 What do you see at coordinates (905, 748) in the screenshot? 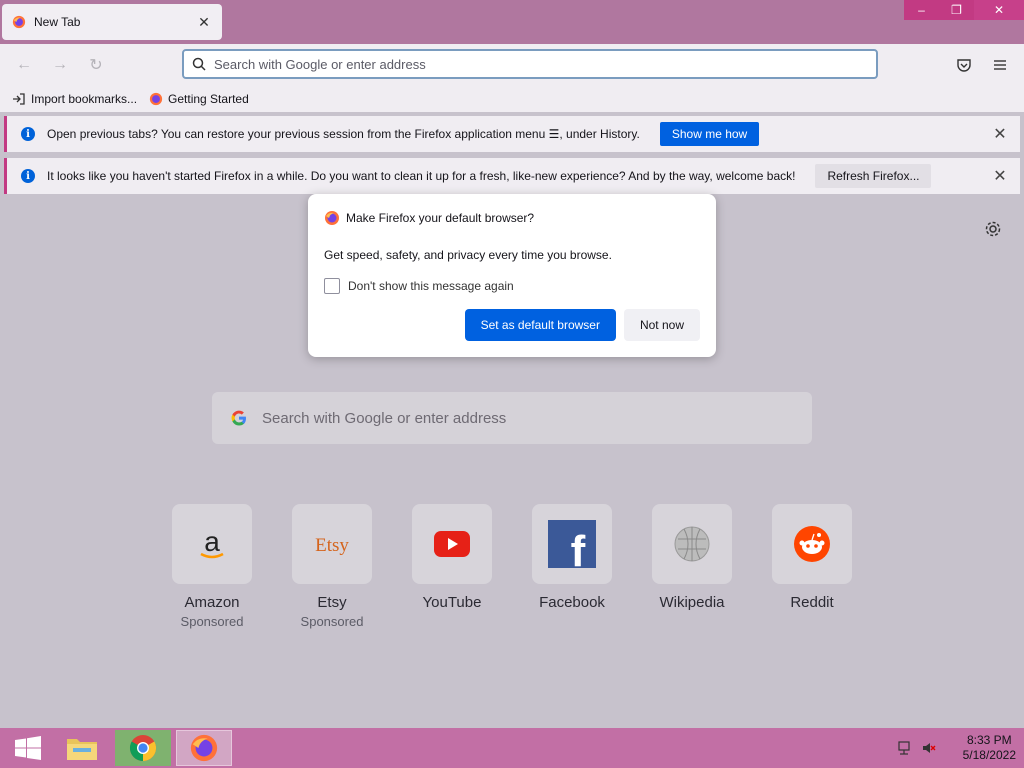
I see `network-icon` at bounding box center [905, 748].